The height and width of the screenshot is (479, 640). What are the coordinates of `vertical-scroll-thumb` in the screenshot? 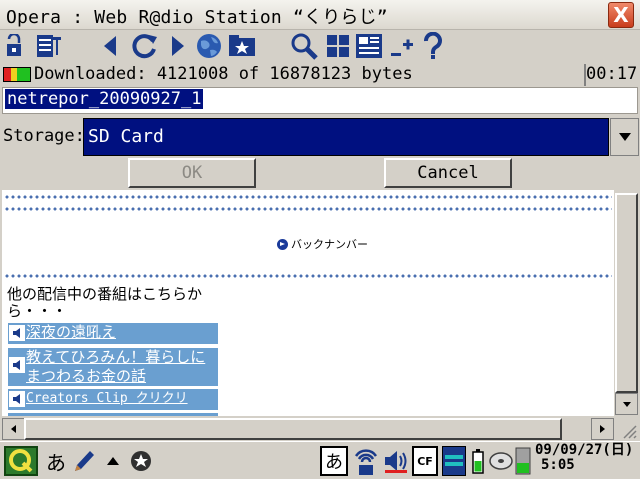 It's located at (626, 293).